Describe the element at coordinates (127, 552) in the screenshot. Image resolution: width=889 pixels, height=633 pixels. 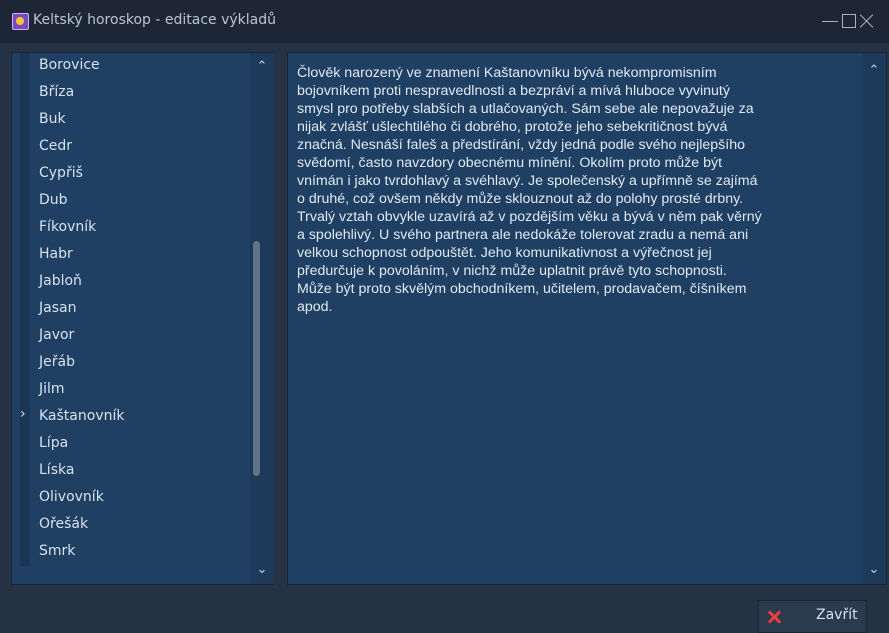
I see `list-item: Smrk` at that location.